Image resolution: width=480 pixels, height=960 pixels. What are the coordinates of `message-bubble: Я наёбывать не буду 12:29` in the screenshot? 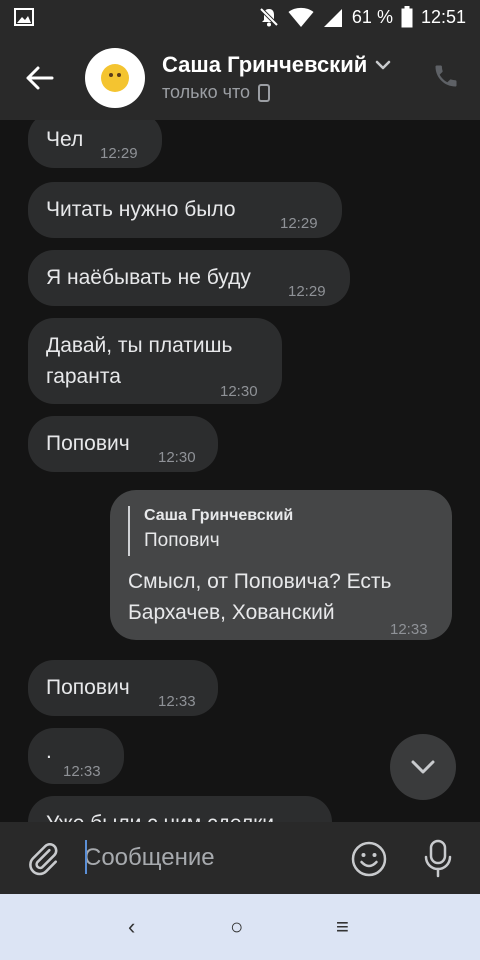 It's located at (189, 278).